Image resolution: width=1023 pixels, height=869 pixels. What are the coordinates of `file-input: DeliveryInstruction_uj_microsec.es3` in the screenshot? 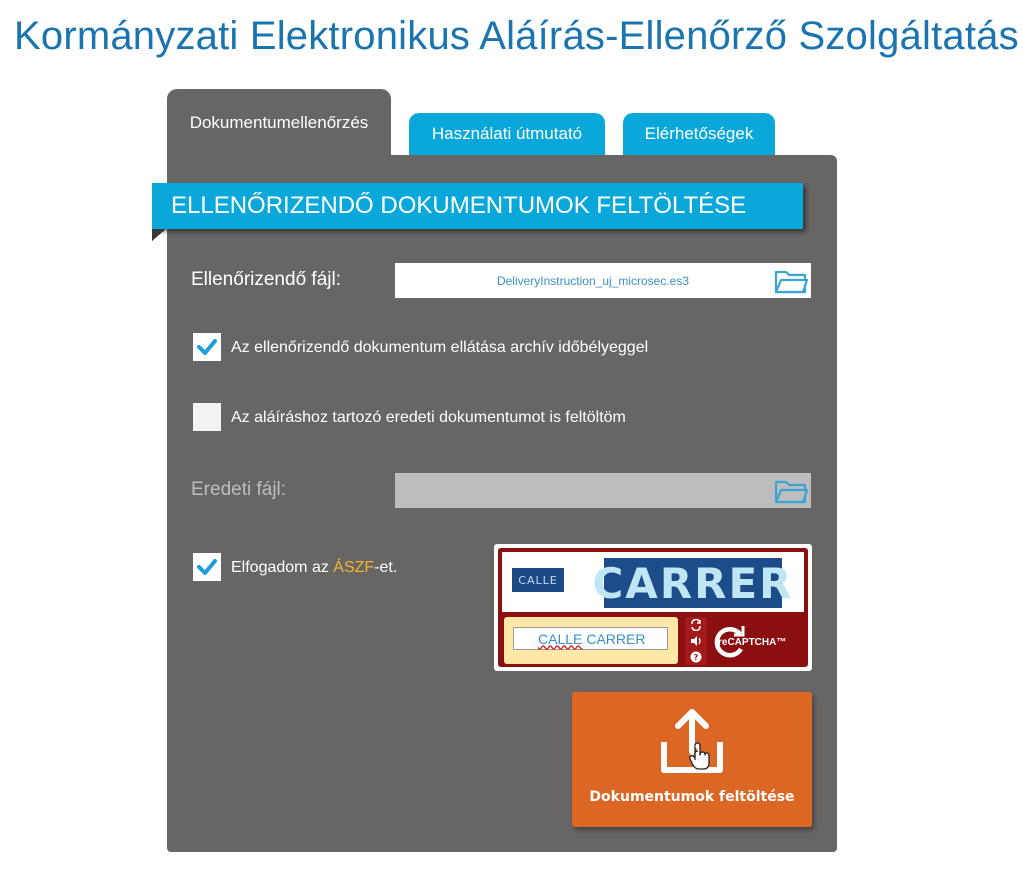 It's located at (603, 280).